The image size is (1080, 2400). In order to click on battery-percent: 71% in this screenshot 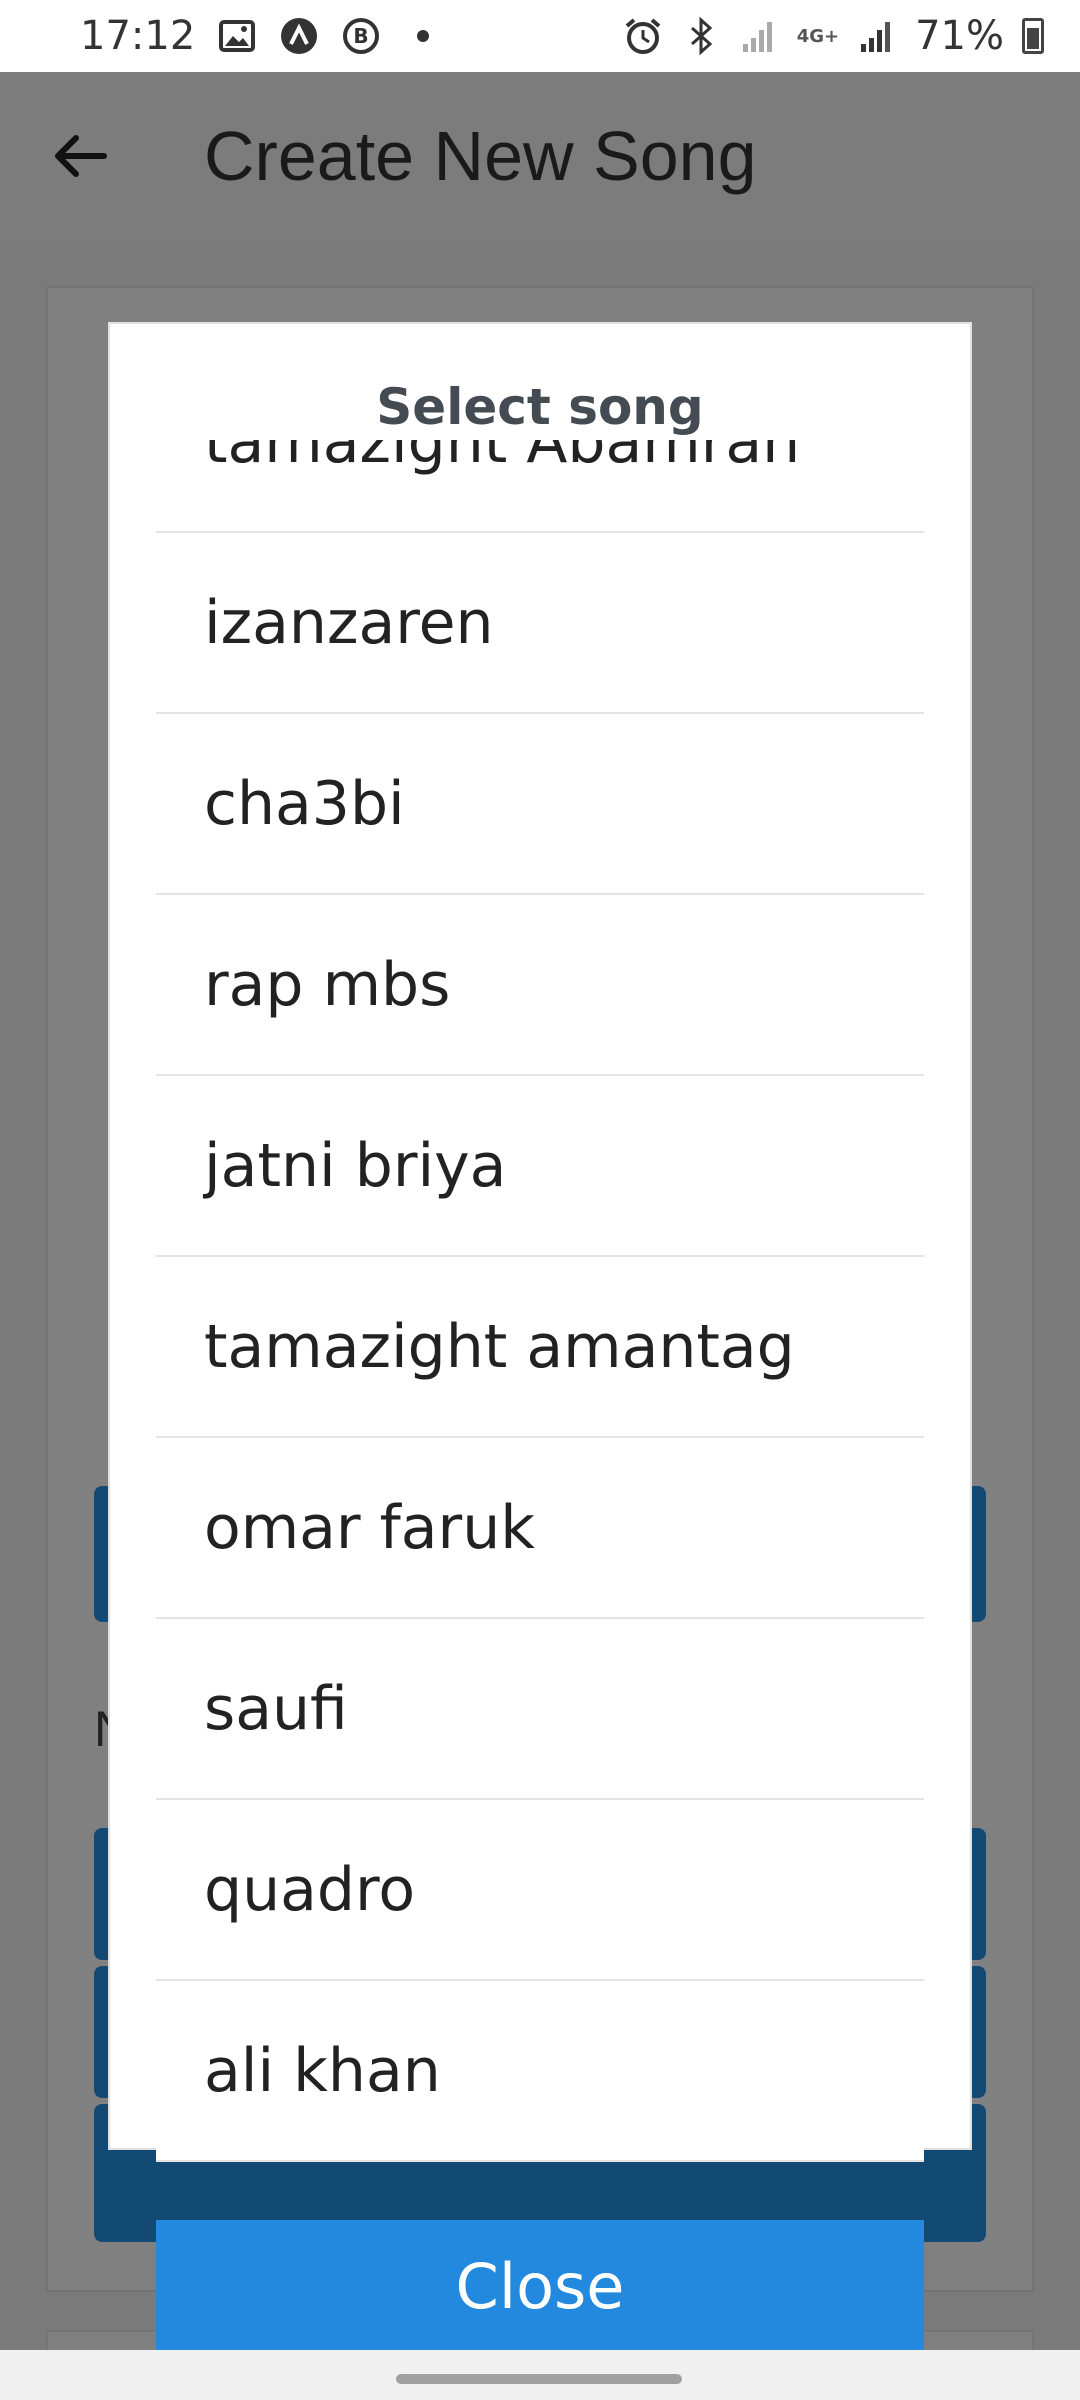, I will do `click(959, 36)`.